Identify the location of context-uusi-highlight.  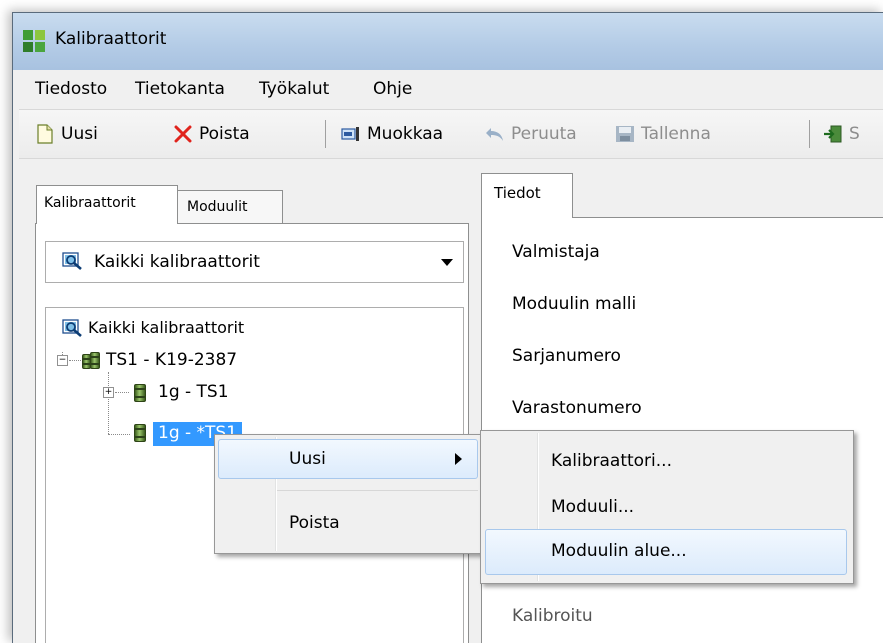
(348, 459).